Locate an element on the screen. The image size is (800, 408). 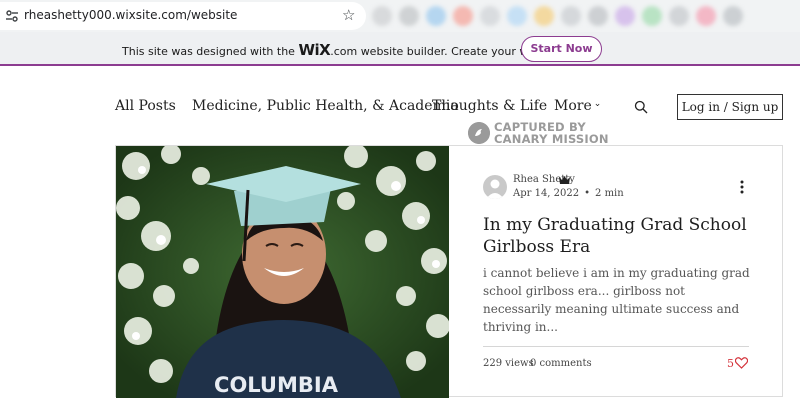
more-options-icon is located at coordinates (742, 187).